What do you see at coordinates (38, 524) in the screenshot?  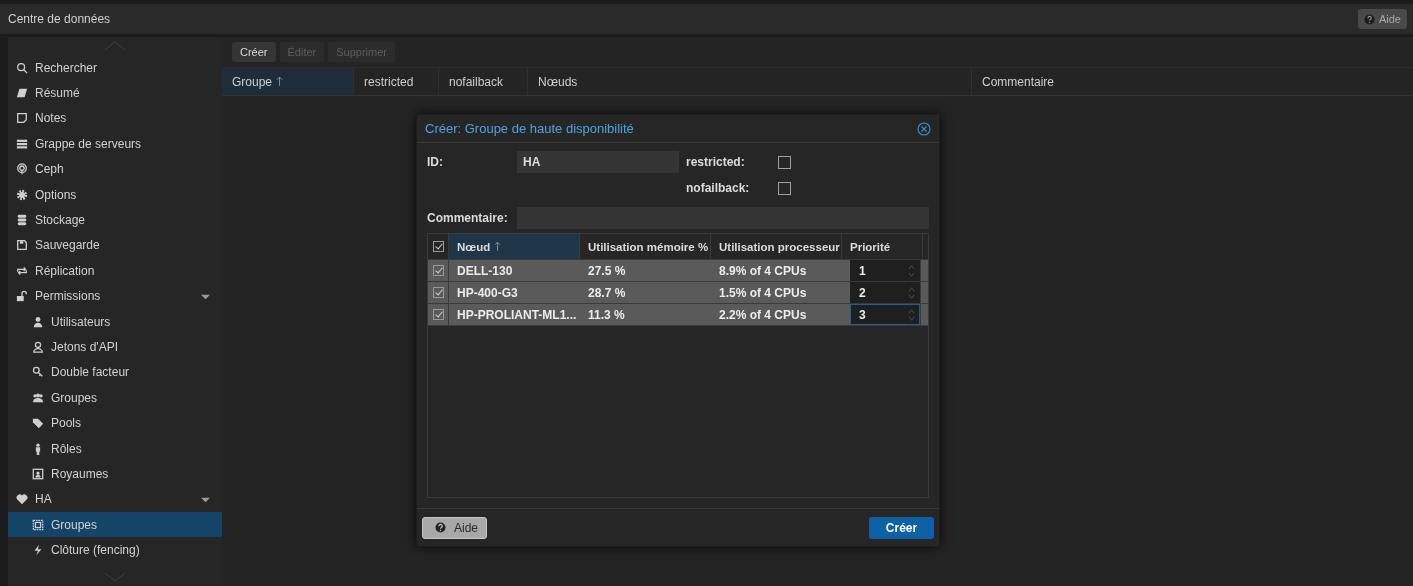 I see `group-icon` at bounding box center [38, 524].